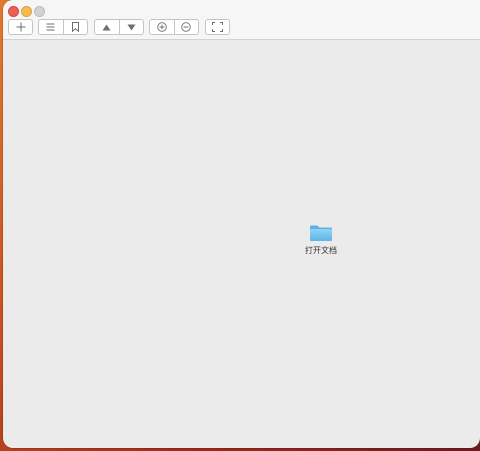  I want to click on zoom-out-button, so click(186, 27).